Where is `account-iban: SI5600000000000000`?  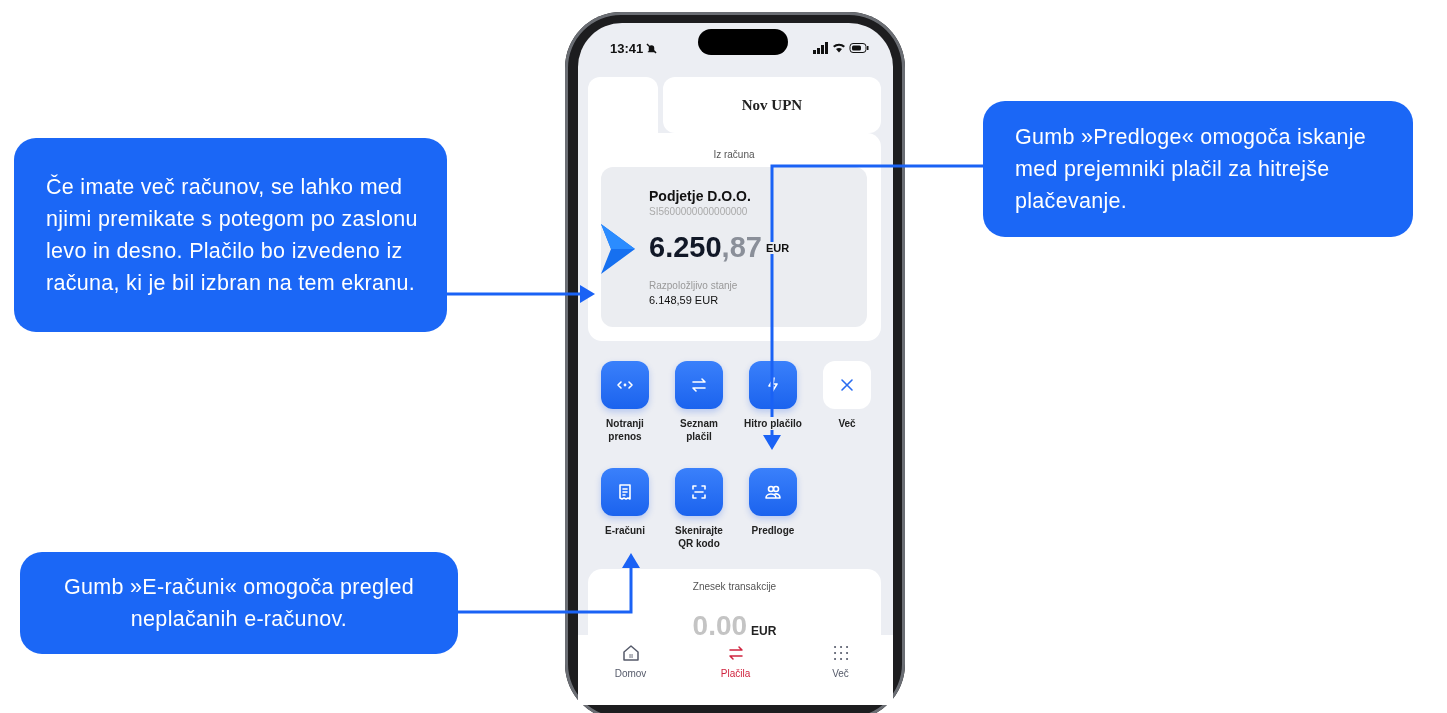
account-iban: SI5600000000000000 is located at coordinates (699, 211).